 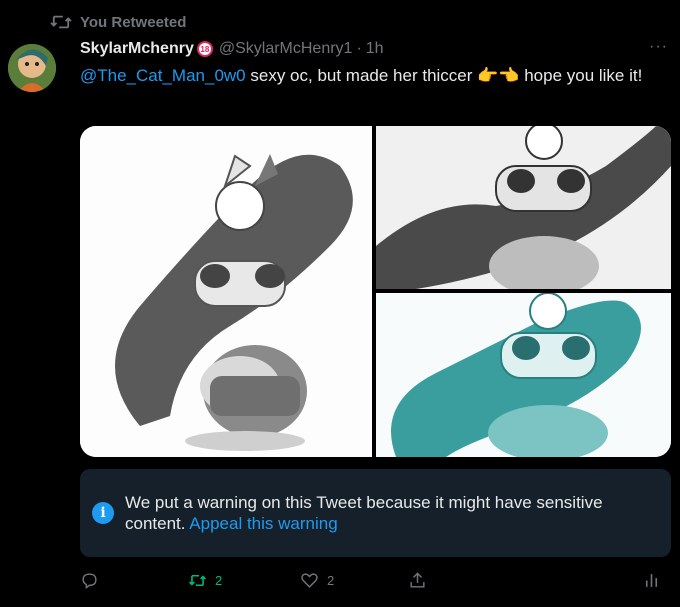 I want to click on reply-button, so click(x=93, y=580).